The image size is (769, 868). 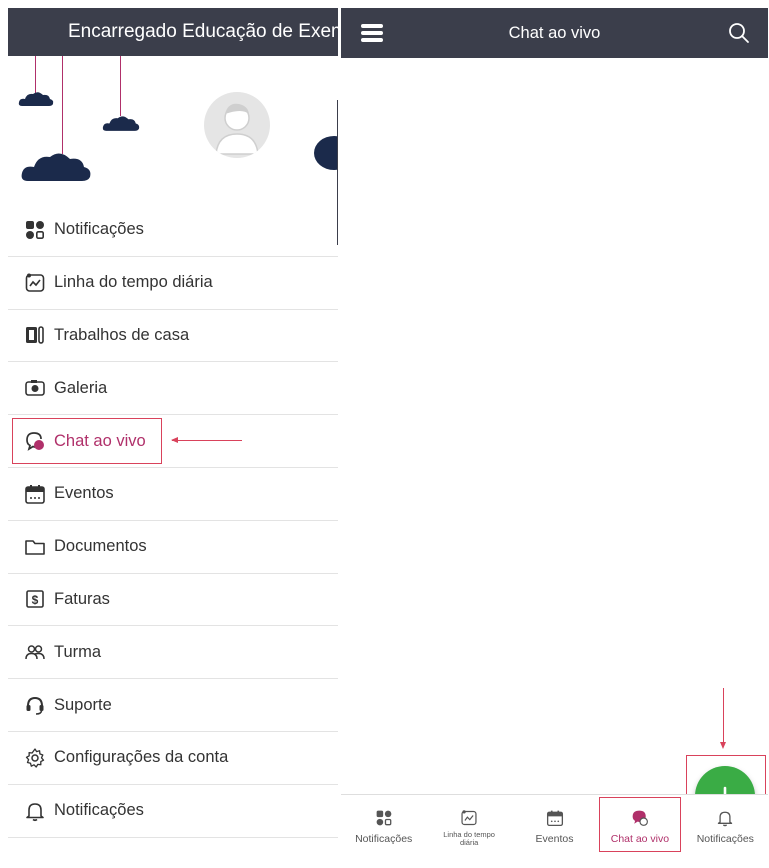 I want to click on tab-chat-ao-vivo: Chat ao vivo, so click(x=639, y=827).